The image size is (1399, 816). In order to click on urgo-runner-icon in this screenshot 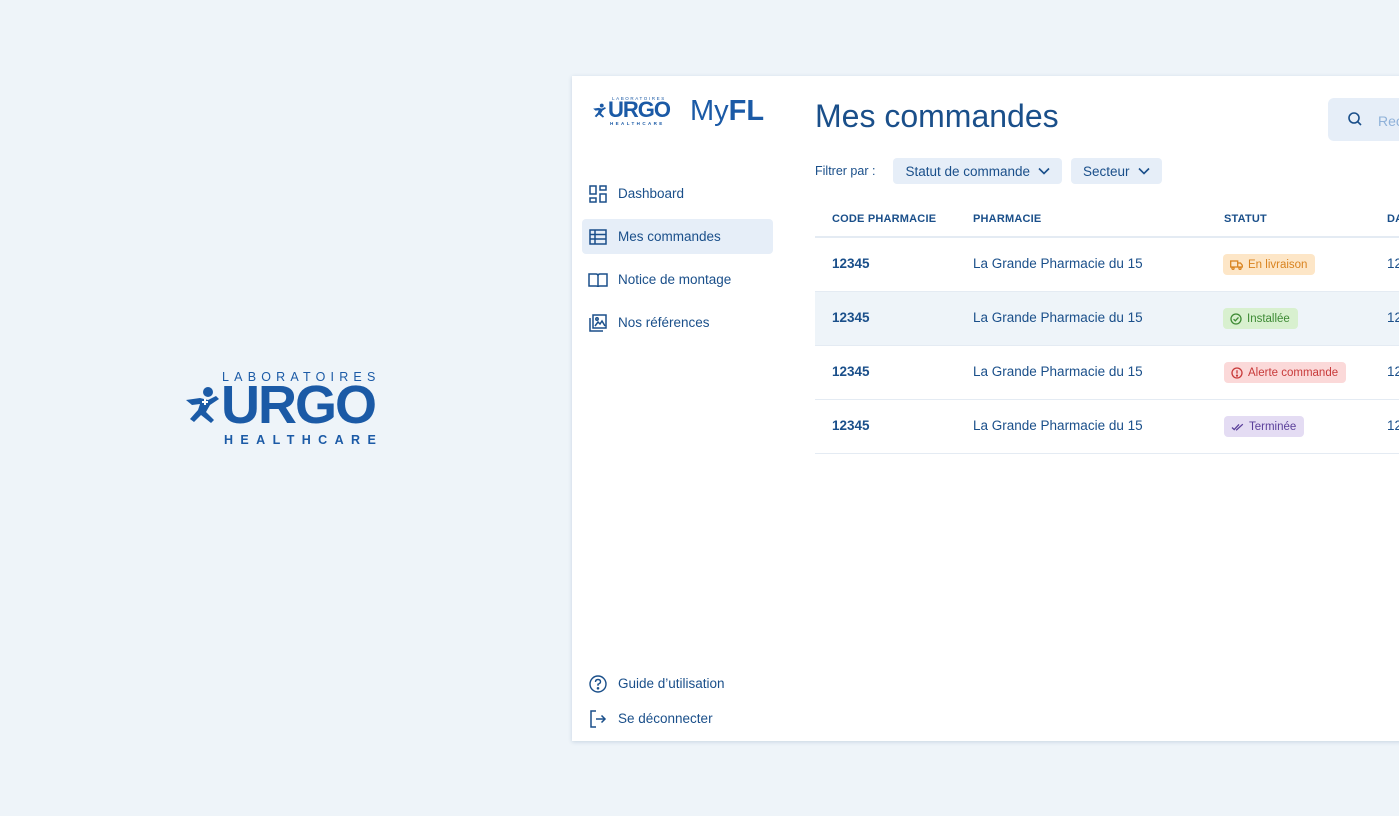, I will do `click(202, 405)`.